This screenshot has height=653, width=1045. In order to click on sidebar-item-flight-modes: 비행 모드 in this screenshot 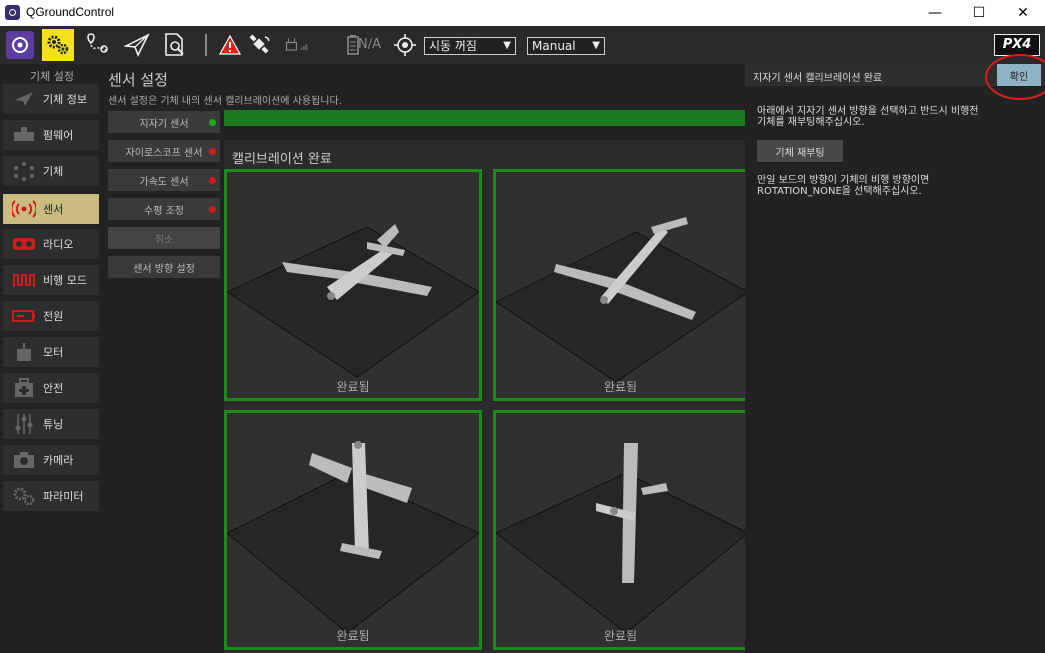, I will do `click(51, 280)`.